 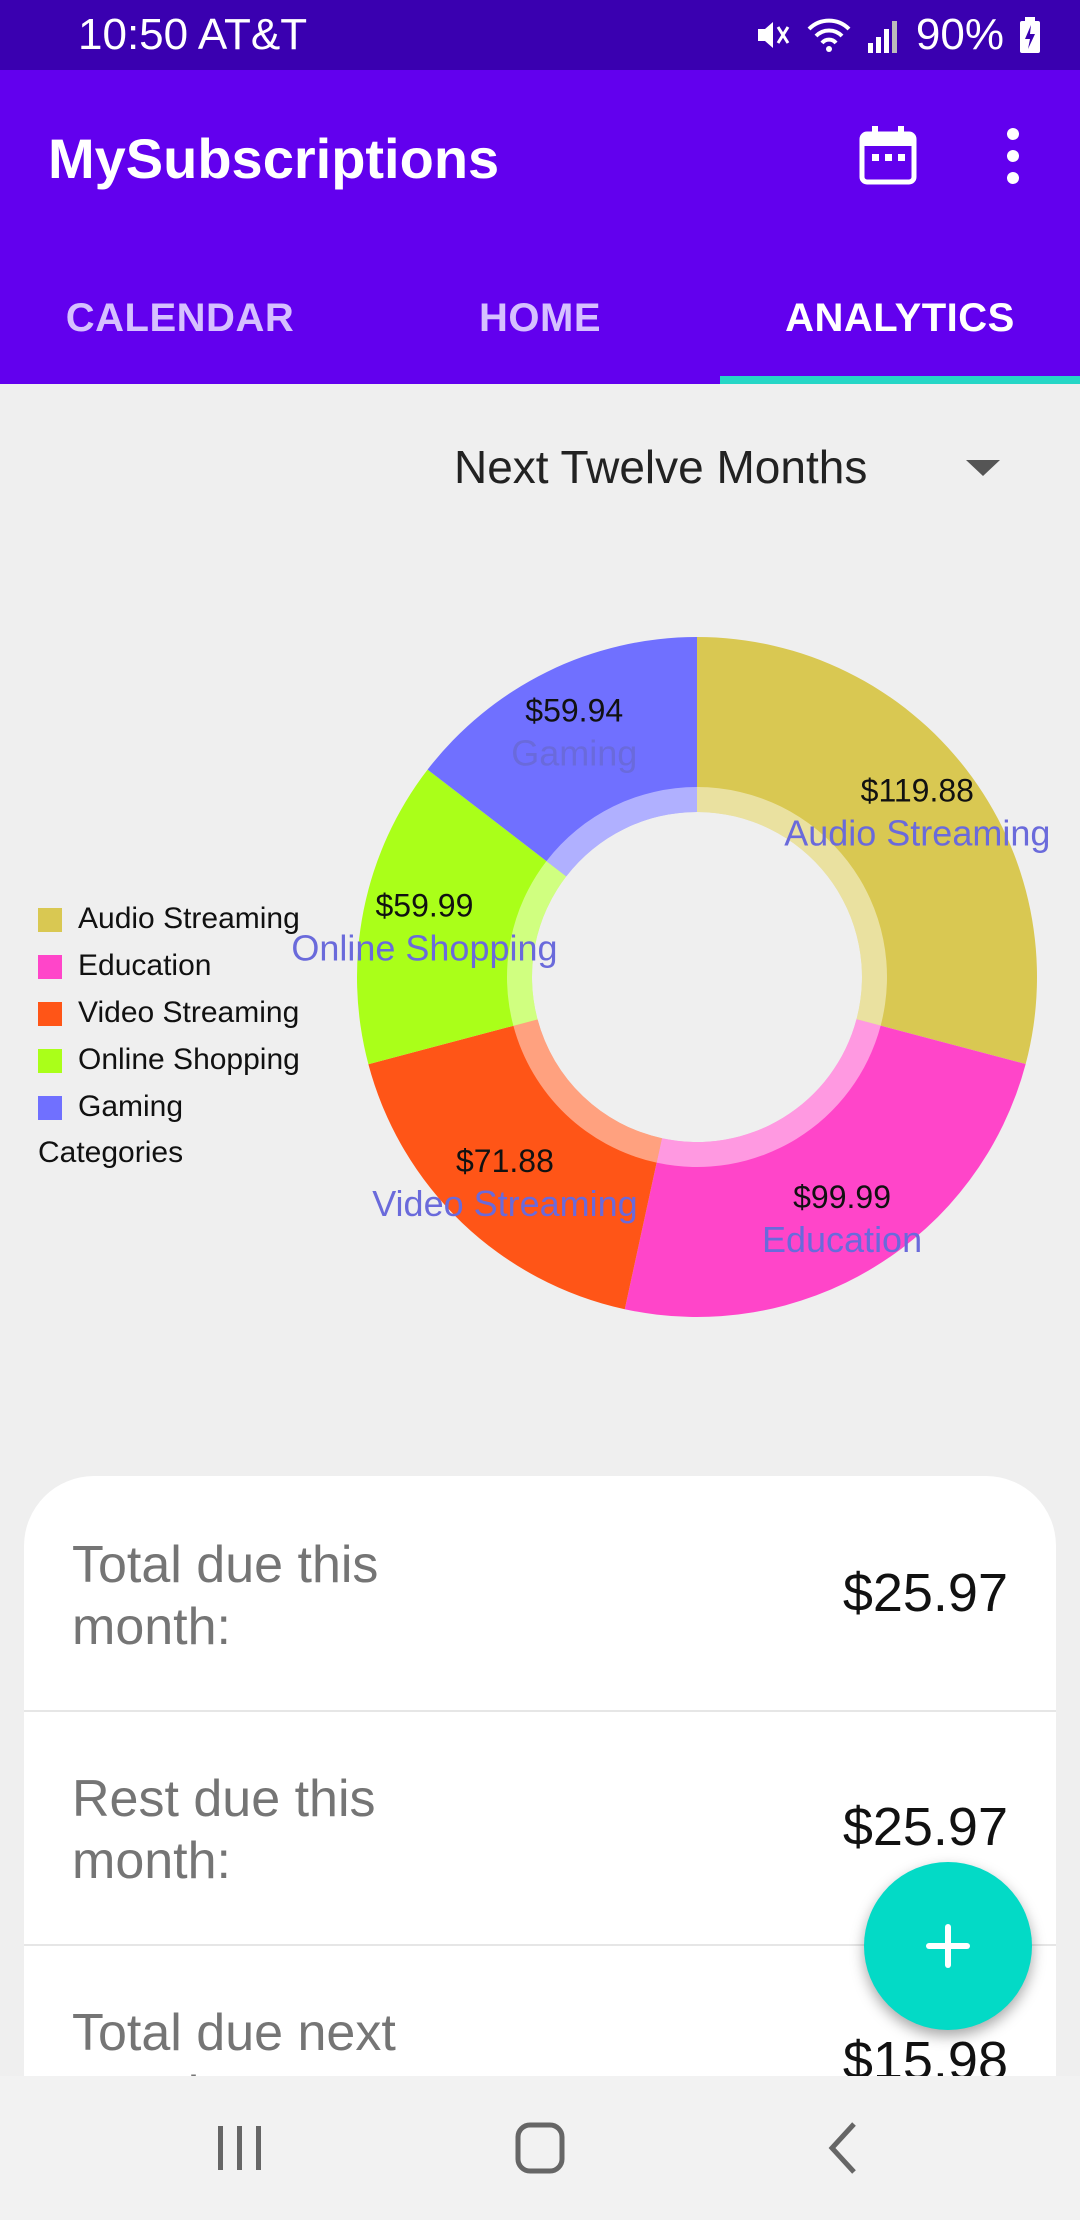 I want to click on slice-value-label: $59.99, so click(x=425, y=905).